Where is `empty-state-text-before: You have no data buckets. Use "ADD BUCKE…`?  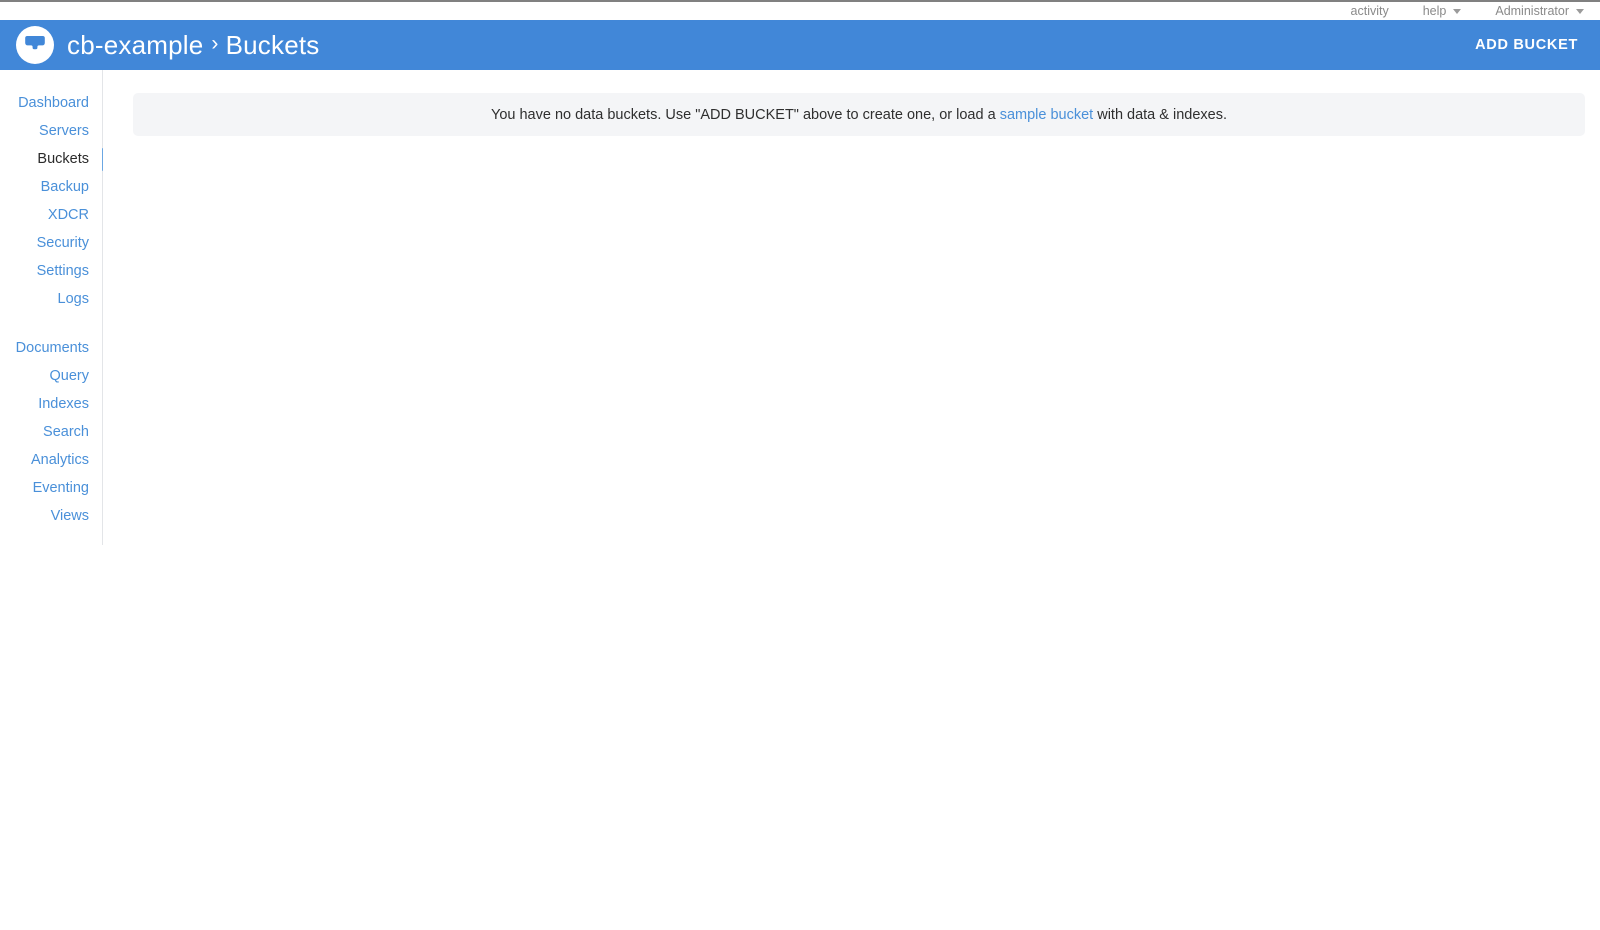
empty-state-text-before: You have no data buckets. Use "ADD BUCKE… is located at coordinates (745, 114).